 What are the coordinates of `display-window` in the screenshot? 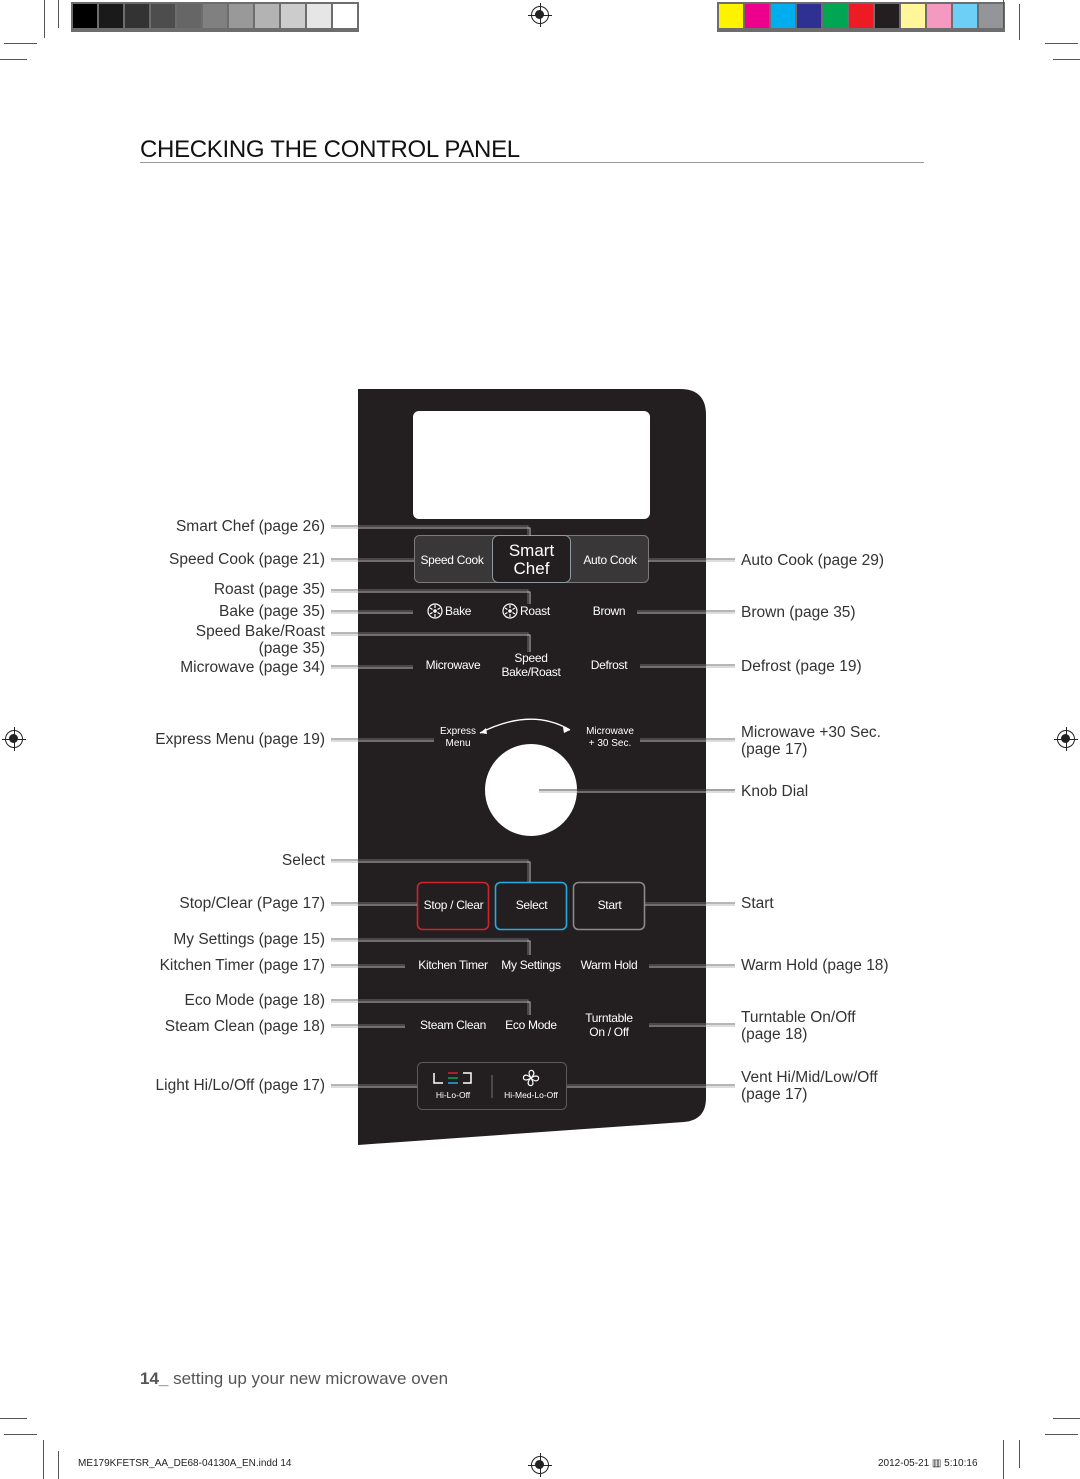 It's located at (531, 465).